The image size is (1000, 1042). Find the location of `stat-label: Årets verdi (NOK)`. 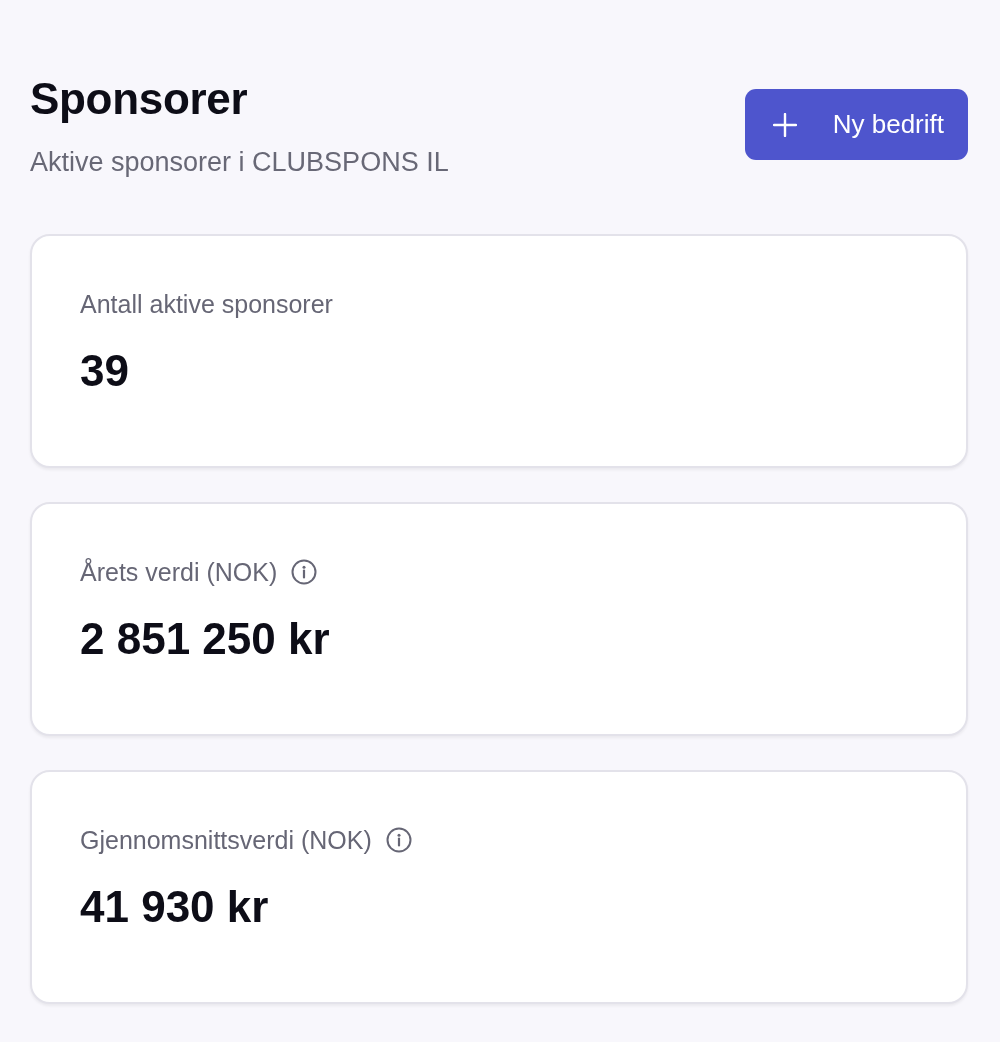

stat-label: Årets verdi (NOK) is located at coordinates (179, 572).